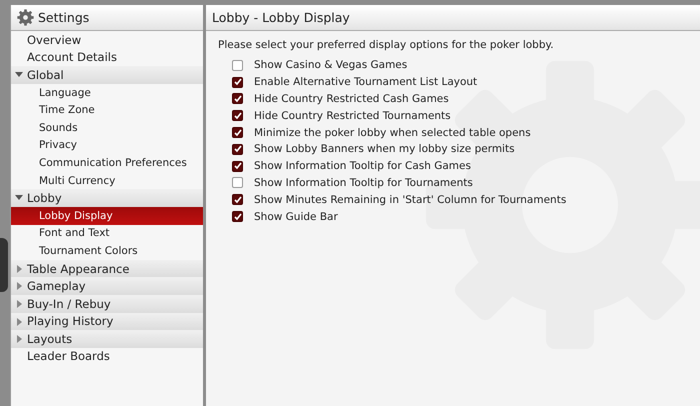 This screenshot has height=406, width=700. I want to click on sidebar-item: Account Details, so click(107, 57).